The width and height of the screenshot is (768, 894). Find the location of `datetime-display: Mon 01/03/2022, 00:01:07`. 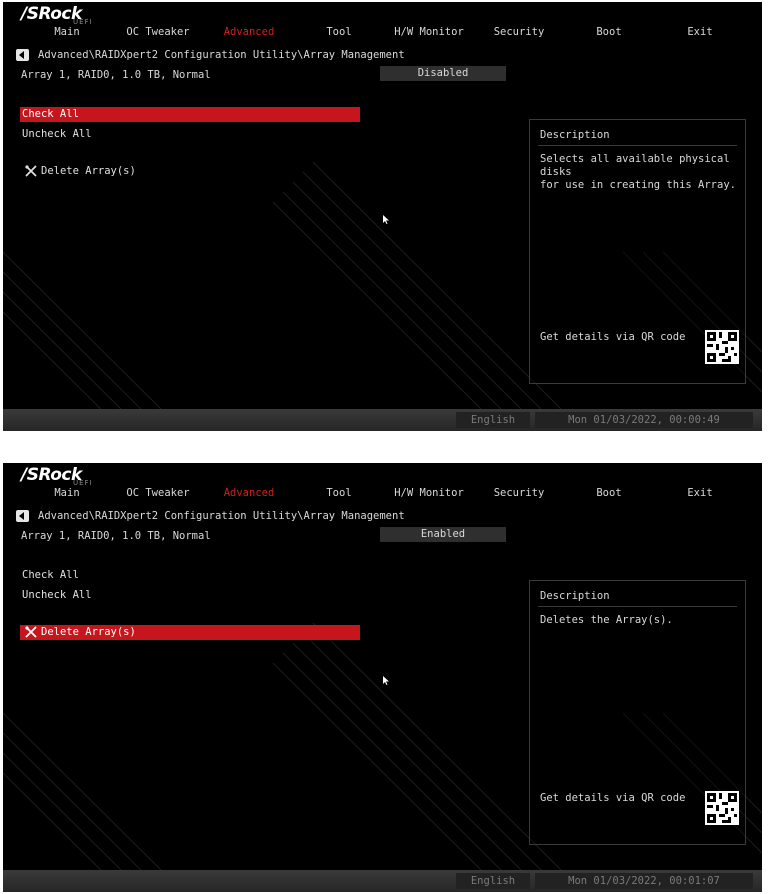

datetime-display: Mon 01/03/2022, 00:01:07 is located at coordinates (644, 881).